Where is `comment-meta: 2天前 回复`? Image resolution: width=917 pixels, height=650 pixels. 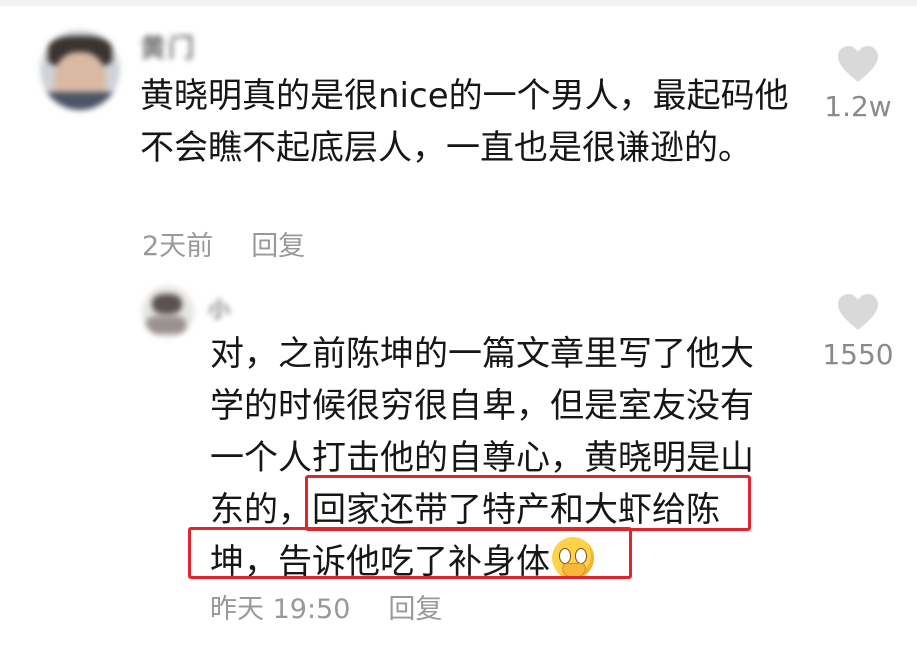
comment-meta: 2天前 回复 is located at coordinates (223, 243).